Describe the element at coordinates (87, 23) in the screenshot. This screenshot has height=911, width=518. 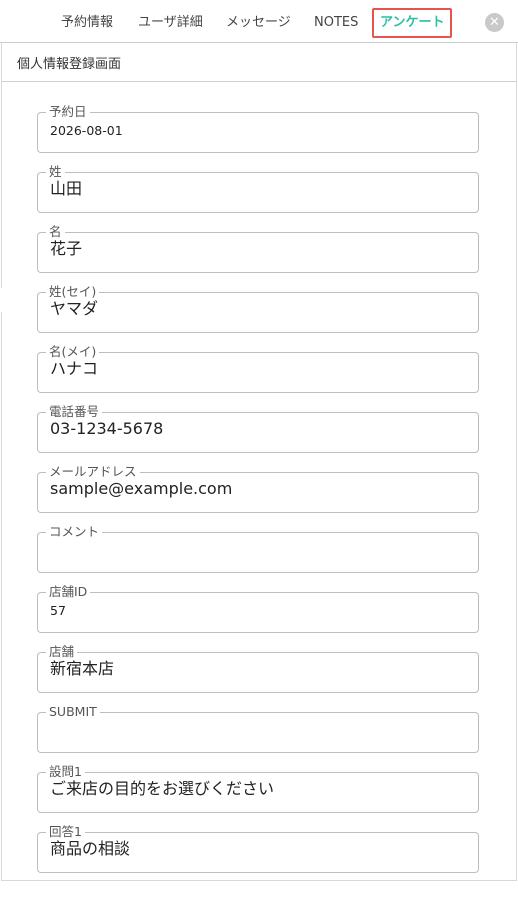
I see `tab-reservation-info: 予約情報` at that location.